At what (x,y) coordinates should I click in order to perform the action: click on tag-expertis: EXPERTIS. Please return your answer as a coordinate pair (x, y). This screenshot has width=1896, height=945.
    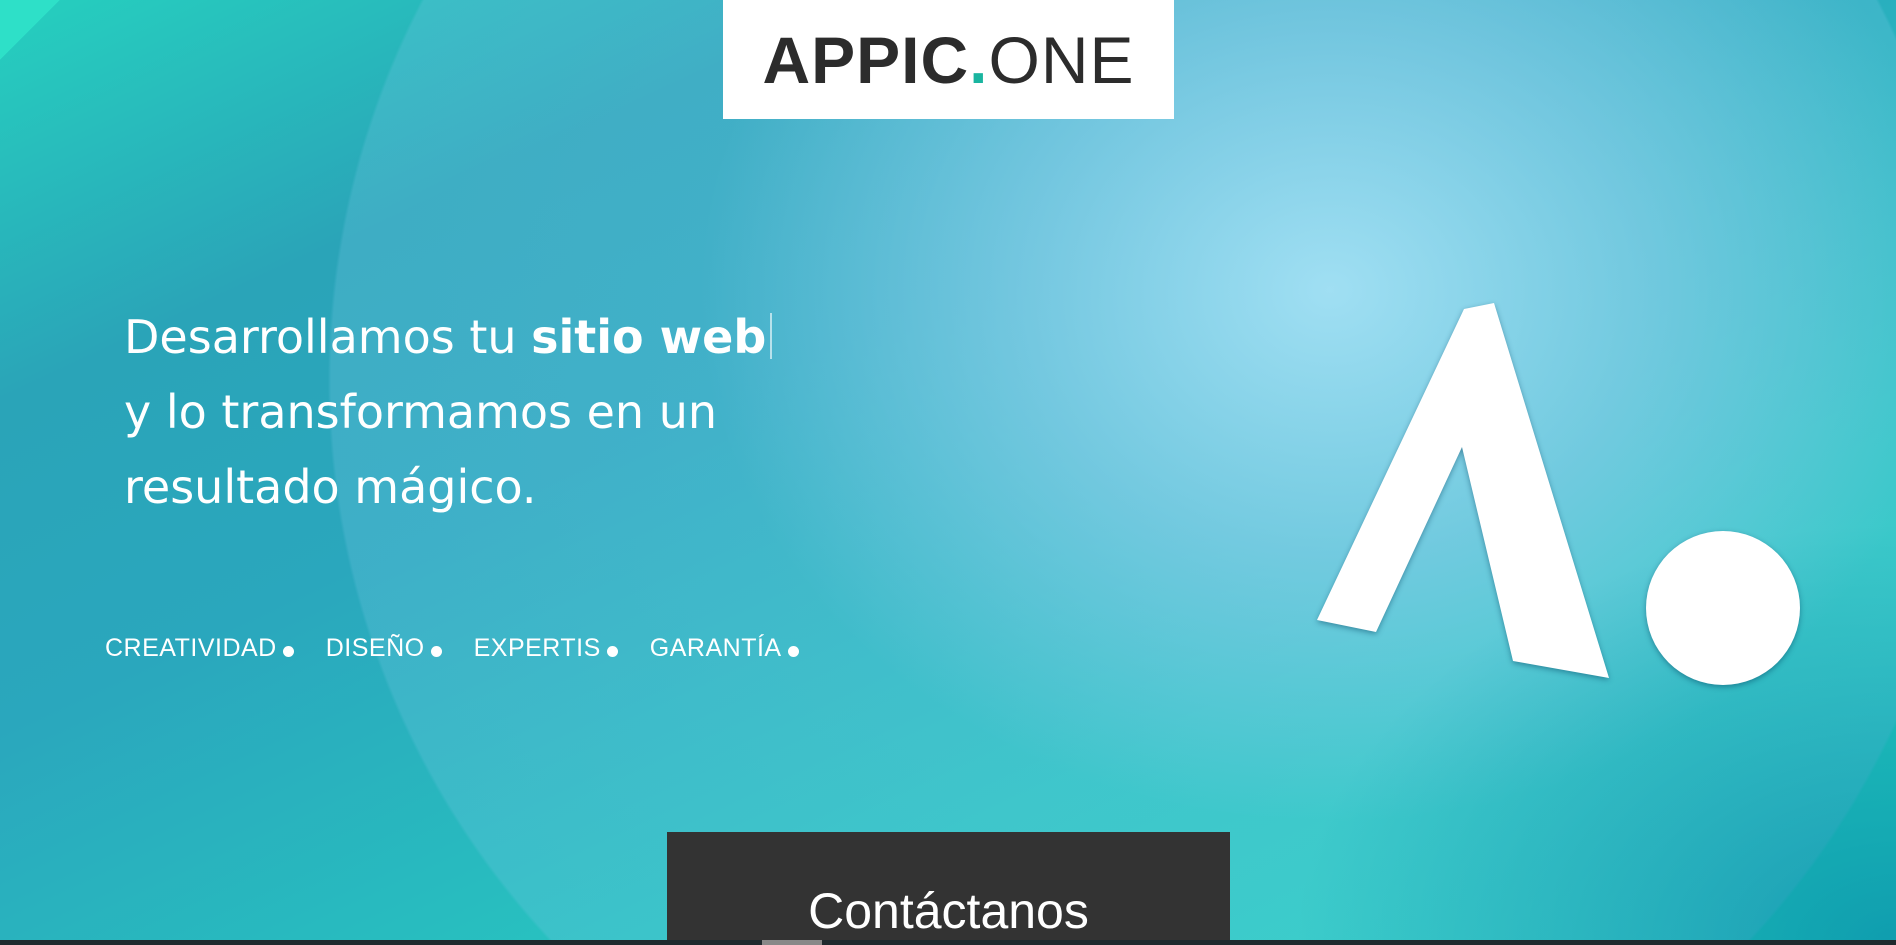
    Looking at the image, I should click on (546, 648).